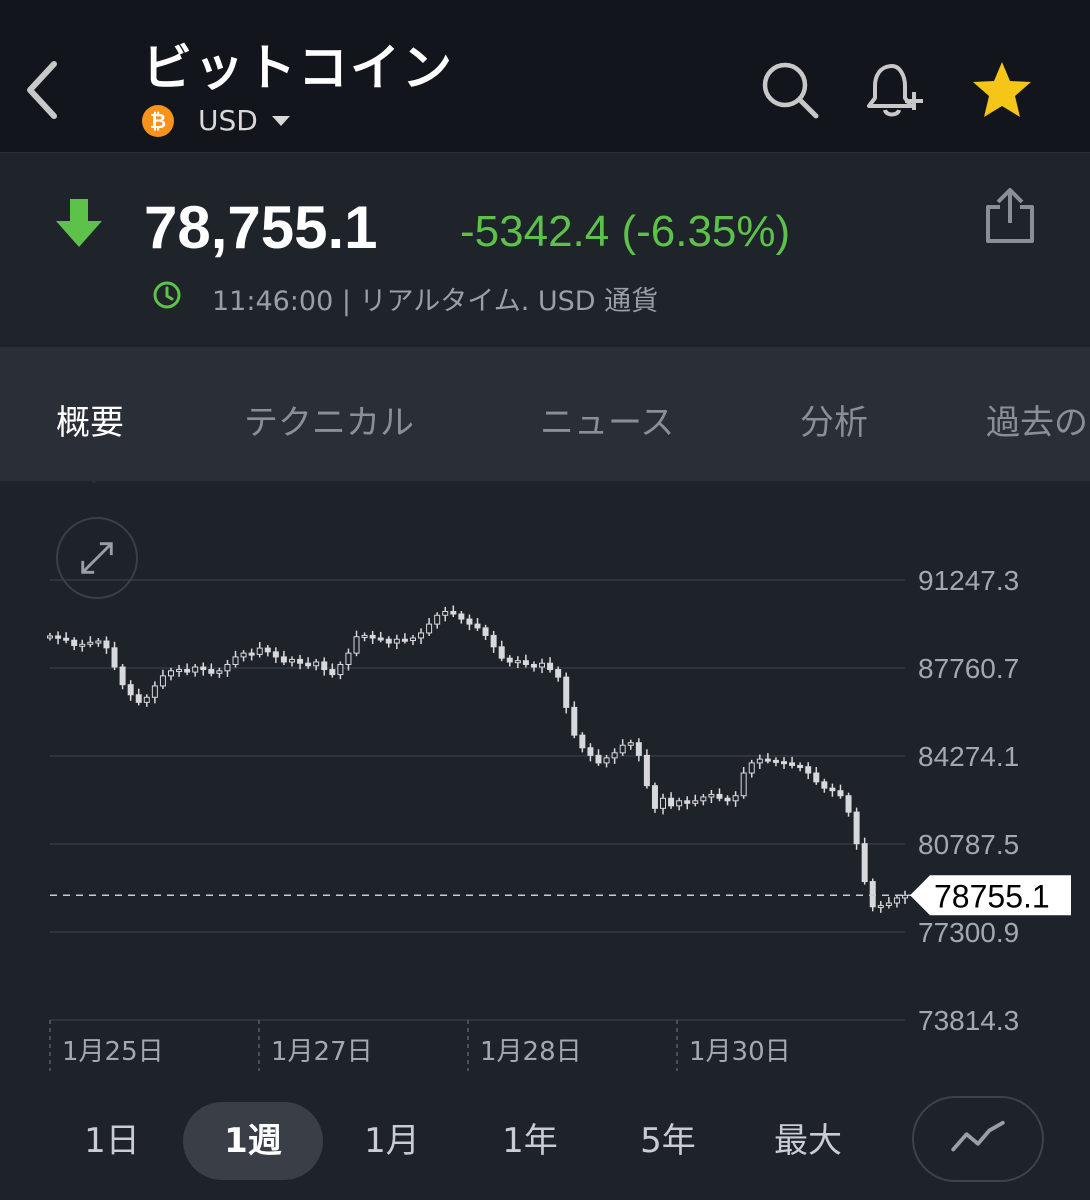 This screenshot has height=1200, width=1090. I want to click on tab-bar: 概要 テクニカル ニュース 分析 過去の, so click(545, 414).